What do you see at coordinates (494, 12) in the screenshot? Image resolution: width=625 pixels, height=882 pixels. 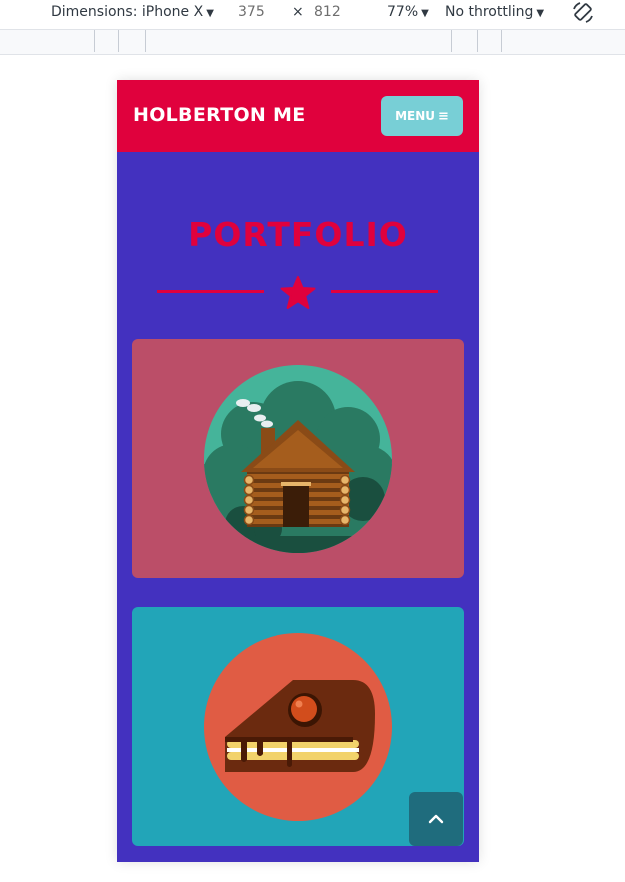 I see `throttling-dropdown: No throttling ▼` at bounding box center [494, 12].